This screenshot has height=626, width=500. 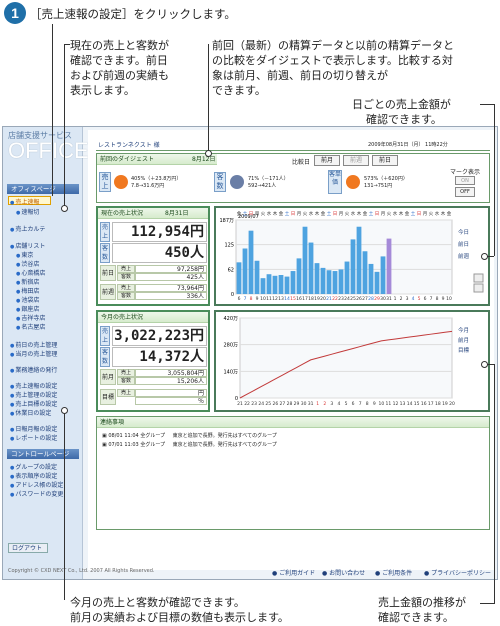 I want to click on sidebar-item-sales-flash: 売上速報, so click(x=24, y=201).